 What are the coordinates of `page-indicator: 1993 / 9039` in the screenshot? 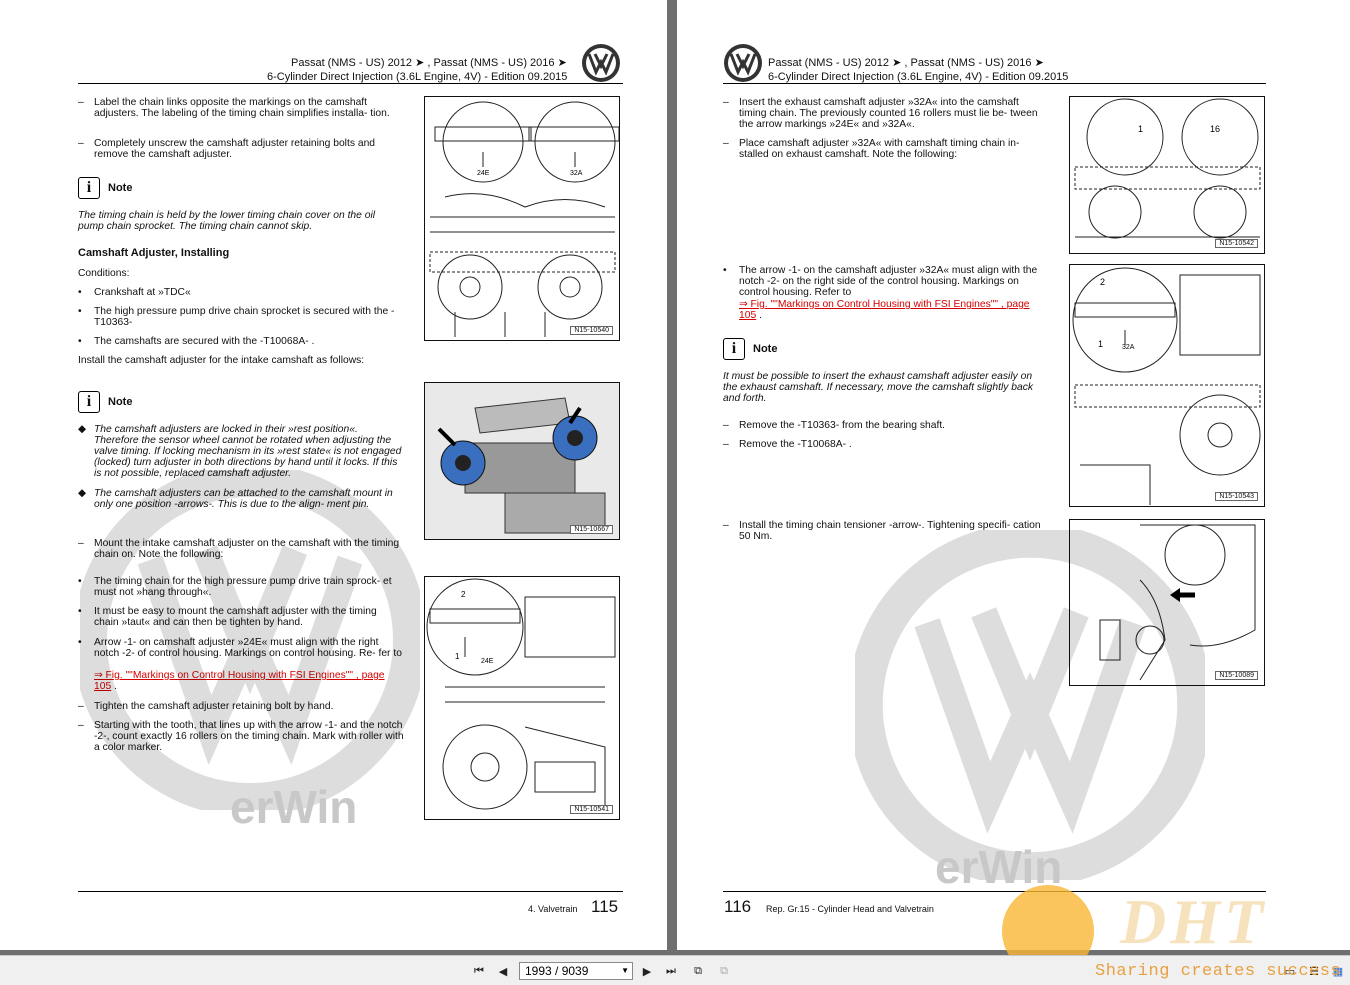 It's located at (557, 971).